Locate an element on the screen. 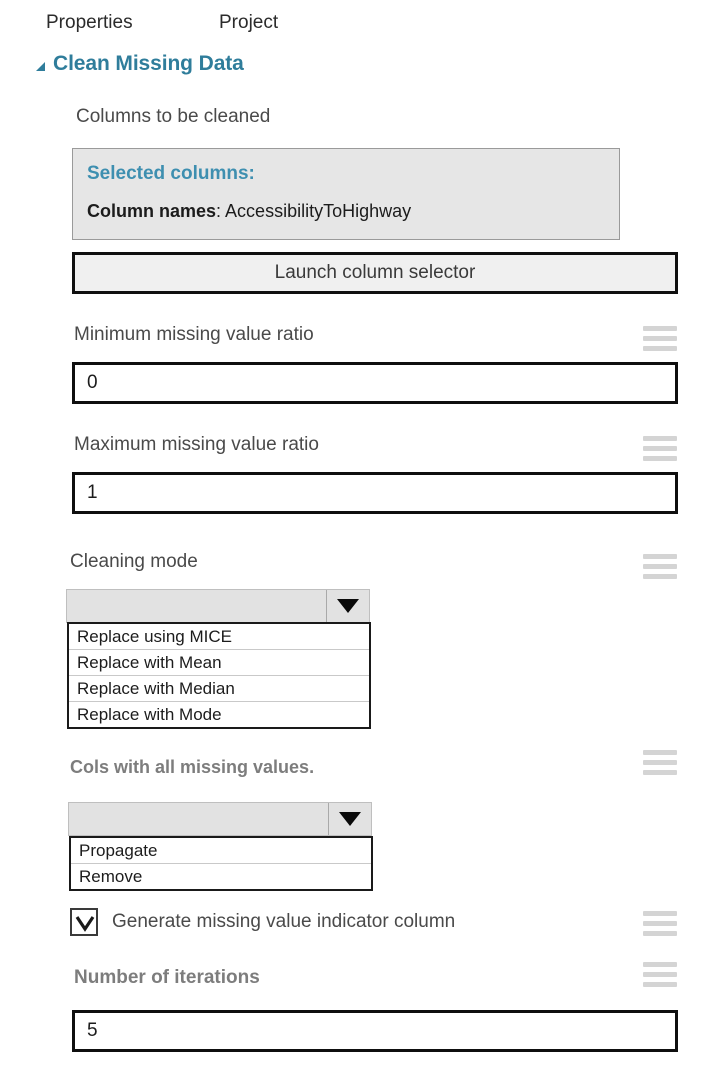 The height and width of the screenshot is (1081, 714). column-names-value: AccessibilityToHighway is located at coordinates (318, 211).